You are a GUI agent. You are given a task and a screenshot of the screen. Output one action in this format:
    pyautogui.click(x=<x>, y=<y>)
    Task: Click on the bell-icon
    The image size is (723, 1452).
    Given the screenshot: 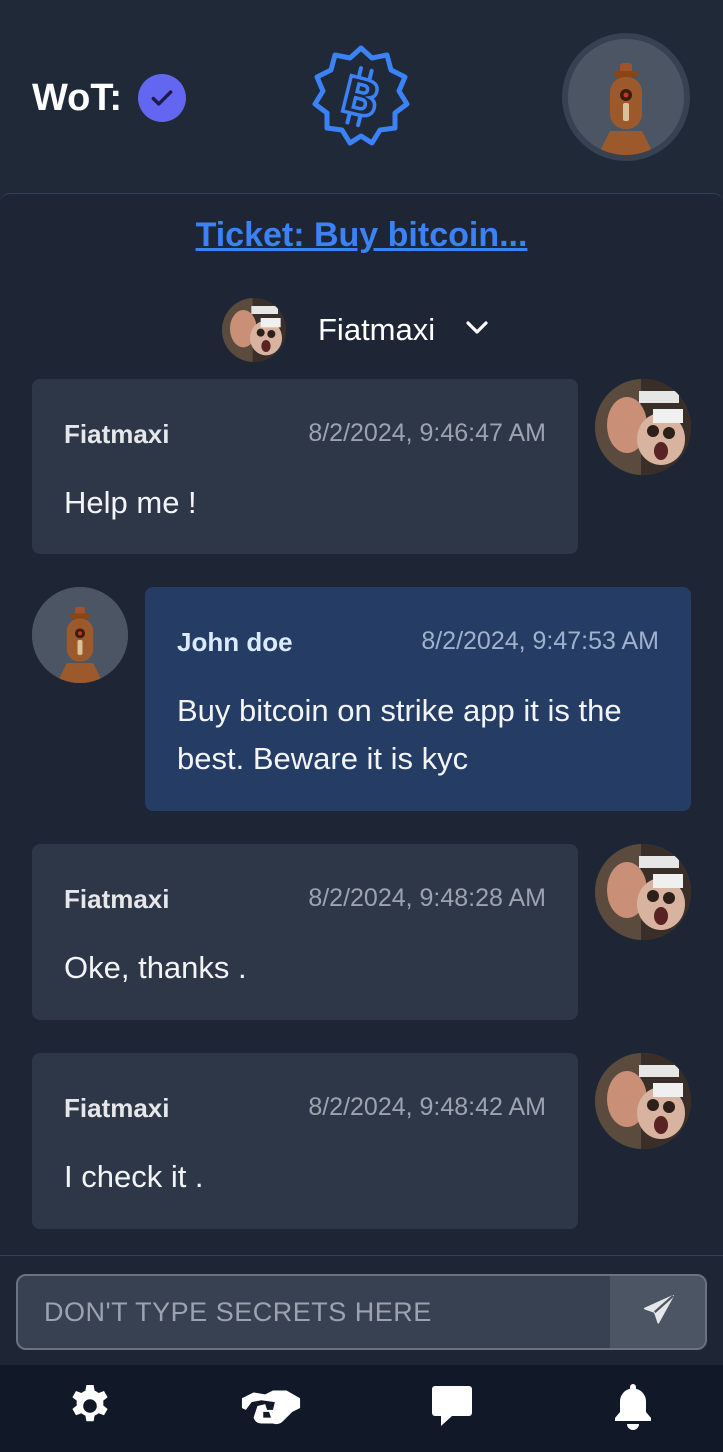 What is the action you would take?
    pyautogui.click(x=633, y=1408)
    